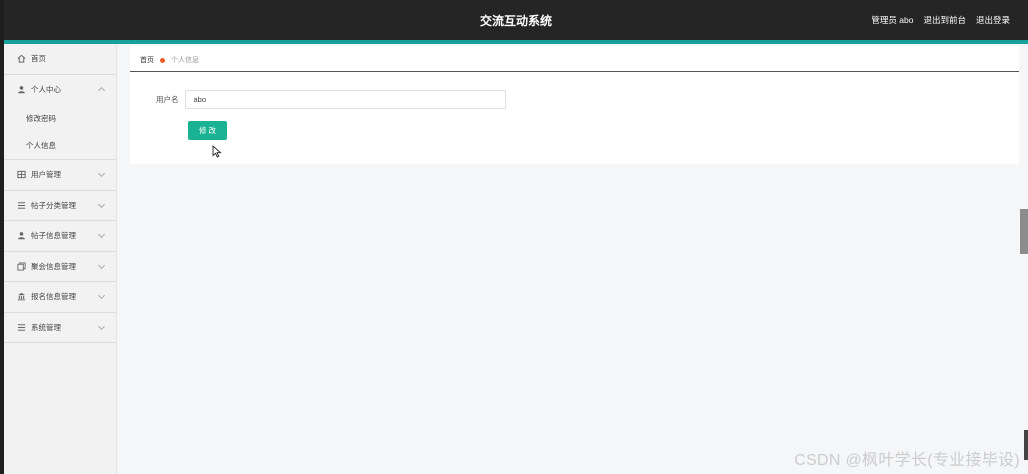 Image resolution: width=1028 pixels, height=474 pixels. What do you see at coordinates (993, 20) in the screenshot?
I see `logout-link: 退出登录` at bounding box center [993, 20].